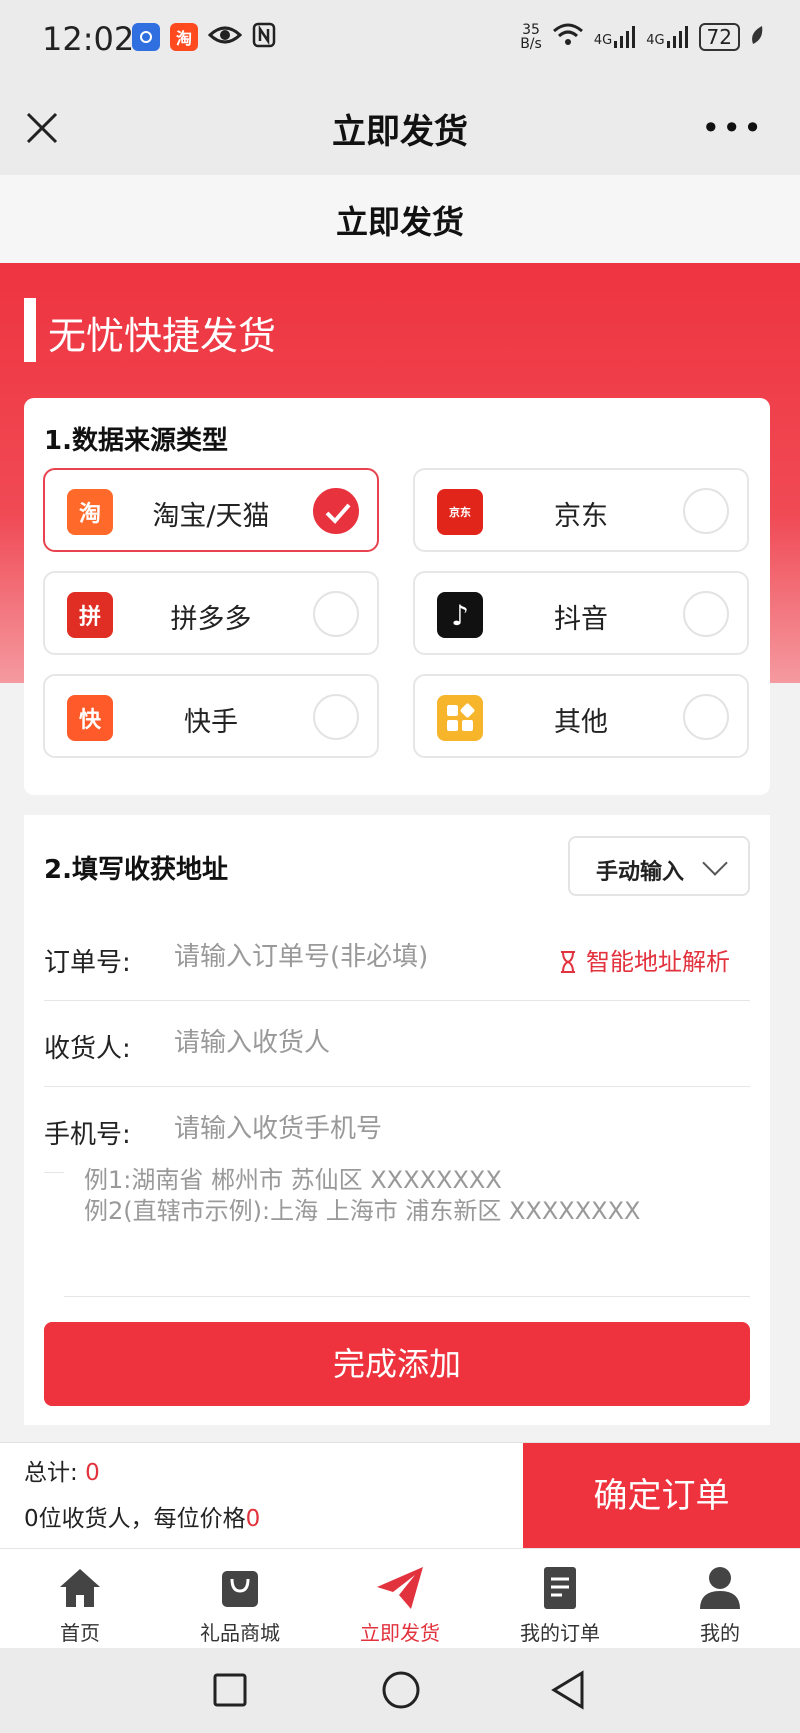 Image resolution: width=800 pixels, height=1733 pixels. I want to click on source-option-jd: 京东 京东, so click(581, 510).